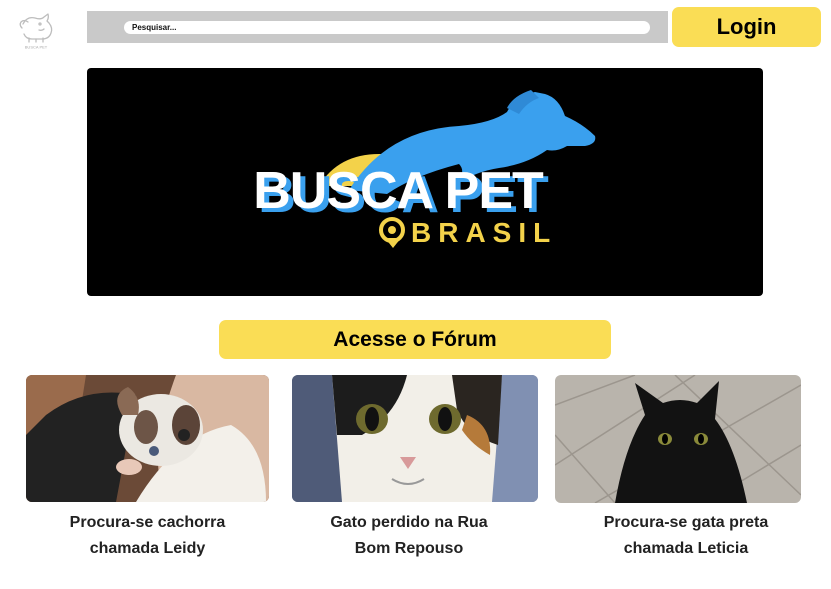 The width and height of the screenshot is (831, 589). I want to click on post-image-calico-cat, so click(415, 438).